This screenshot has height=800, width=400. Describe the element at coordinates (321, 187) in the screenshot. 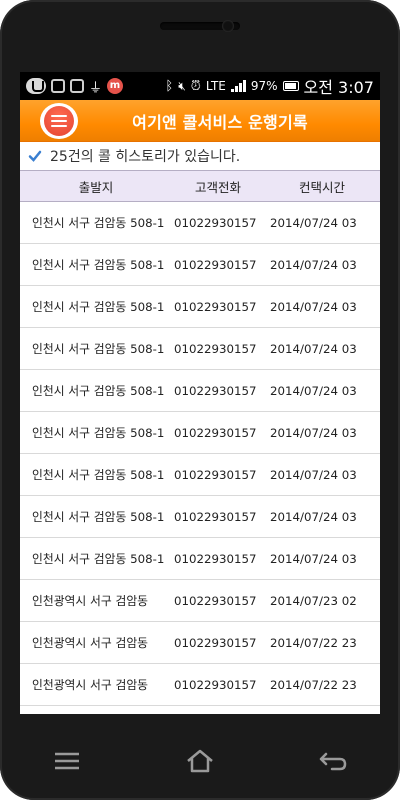

I see `column-header-time: 컨택시간` at that location.